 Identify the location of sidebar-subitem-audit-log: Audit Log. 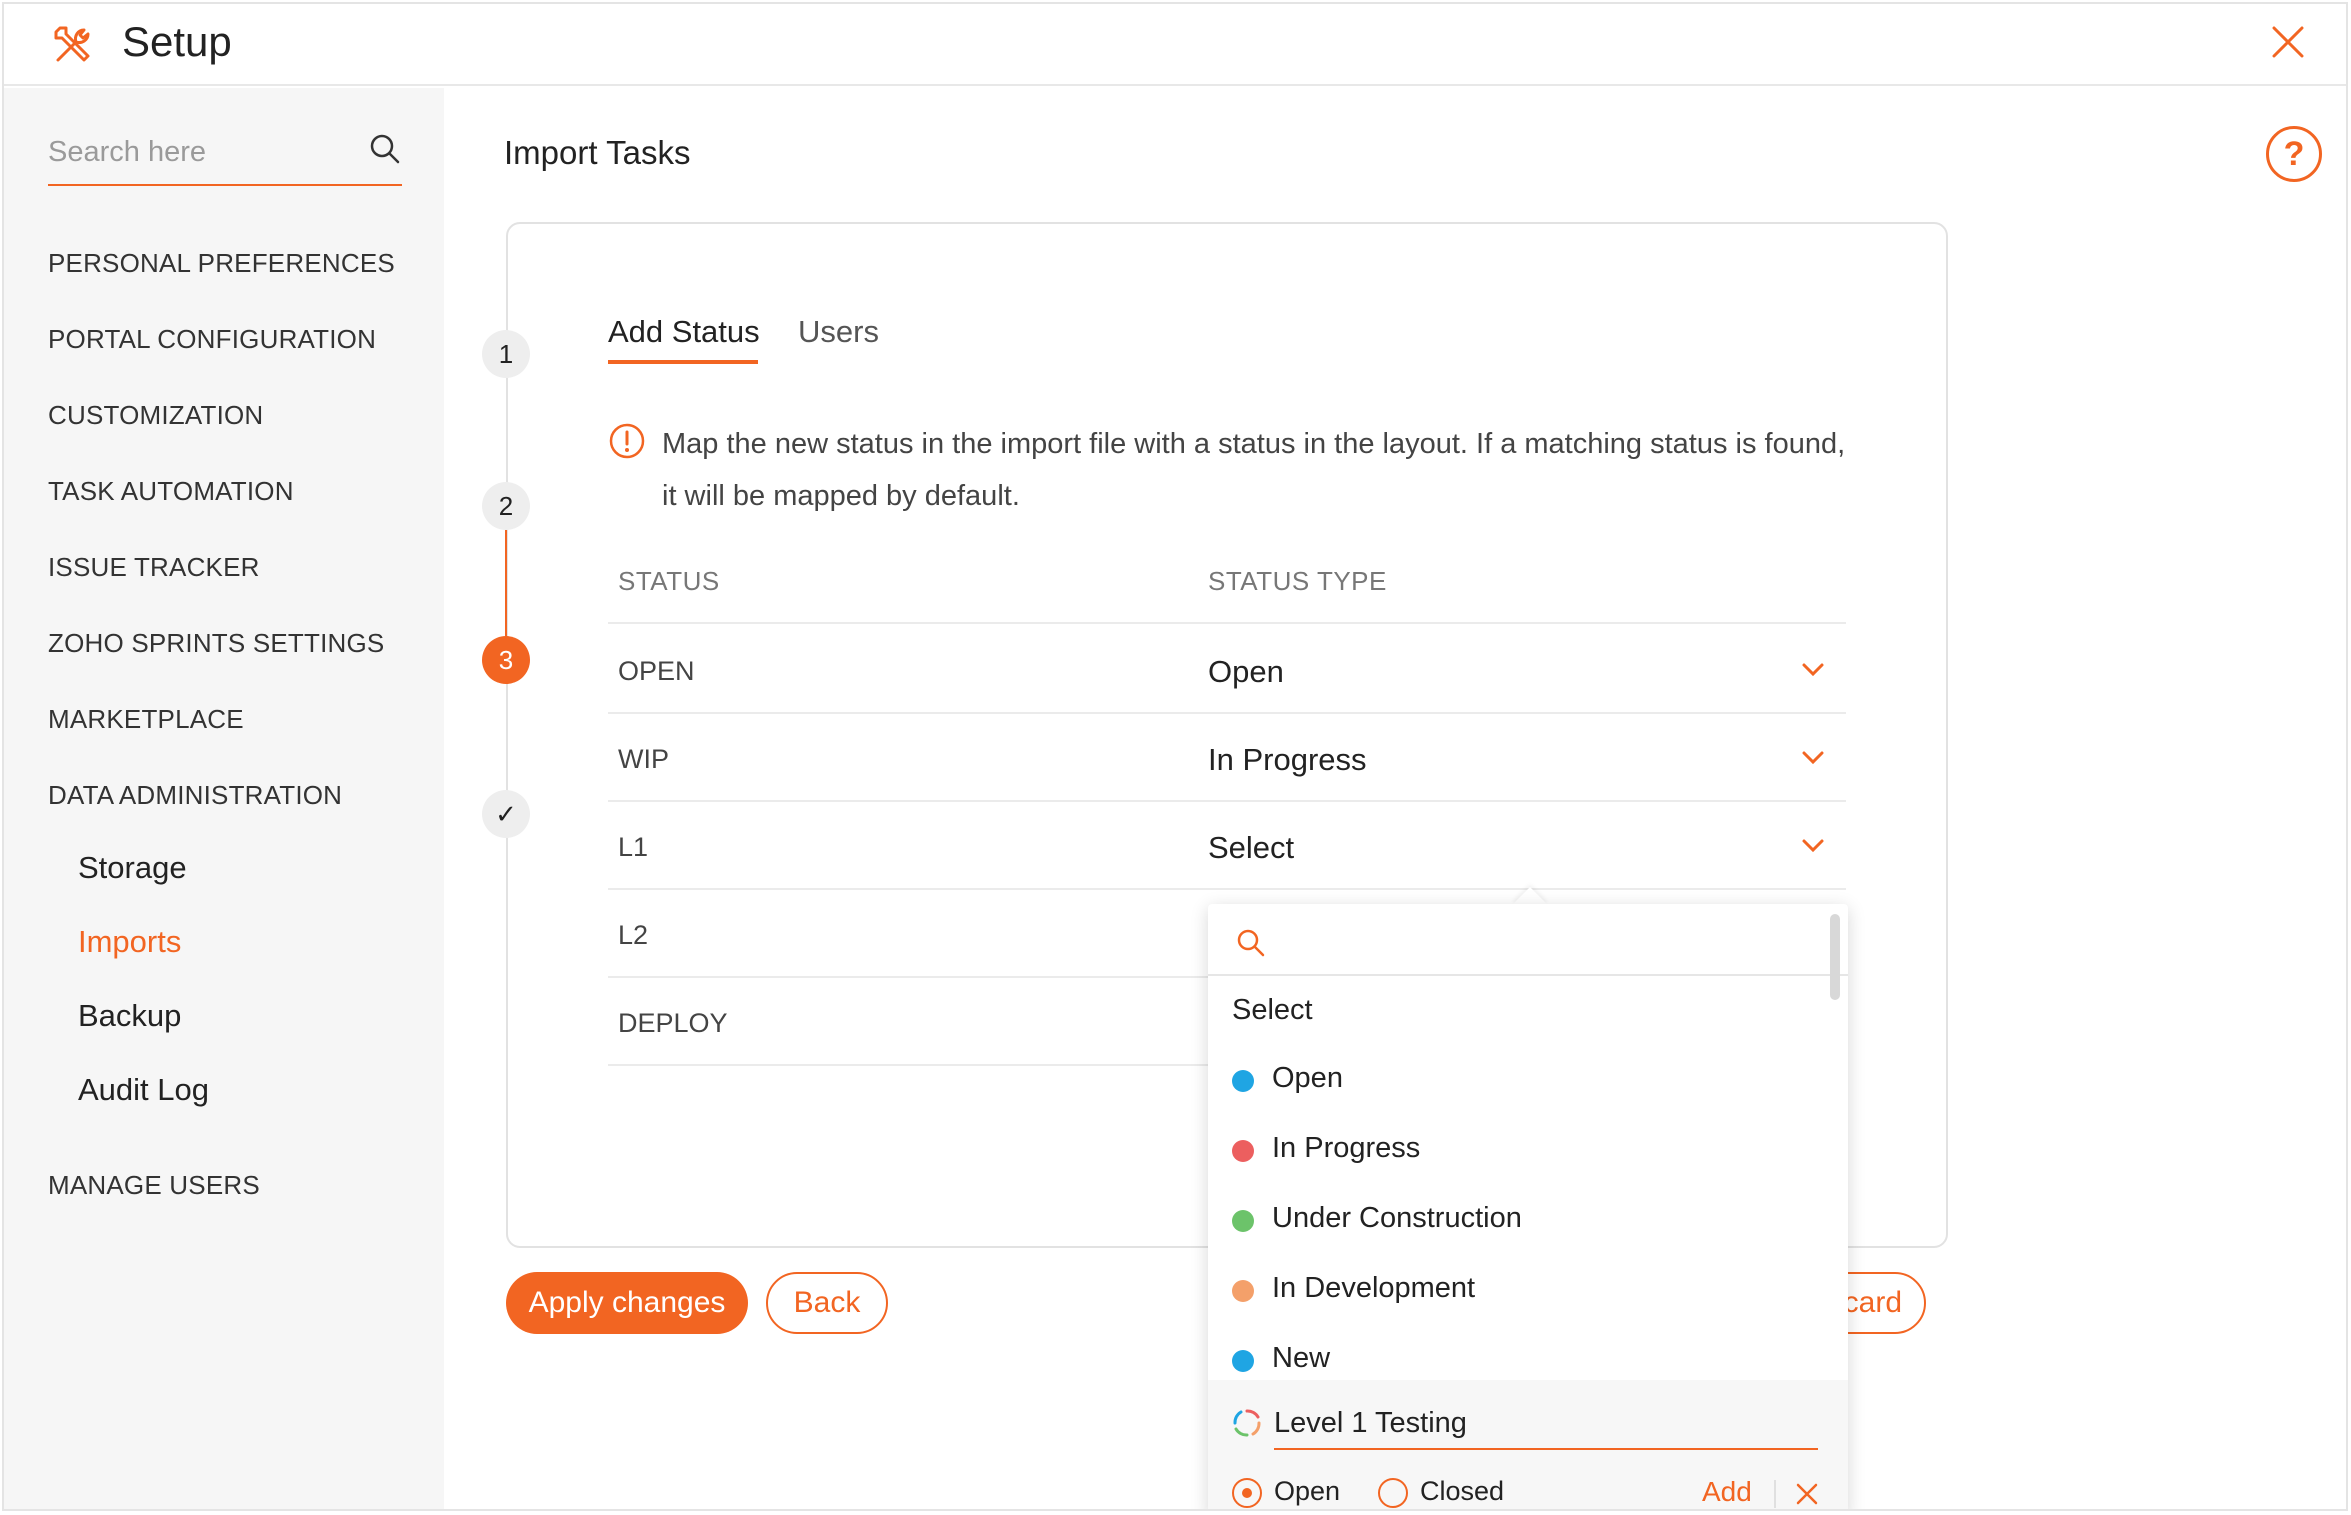
(143, 1090).